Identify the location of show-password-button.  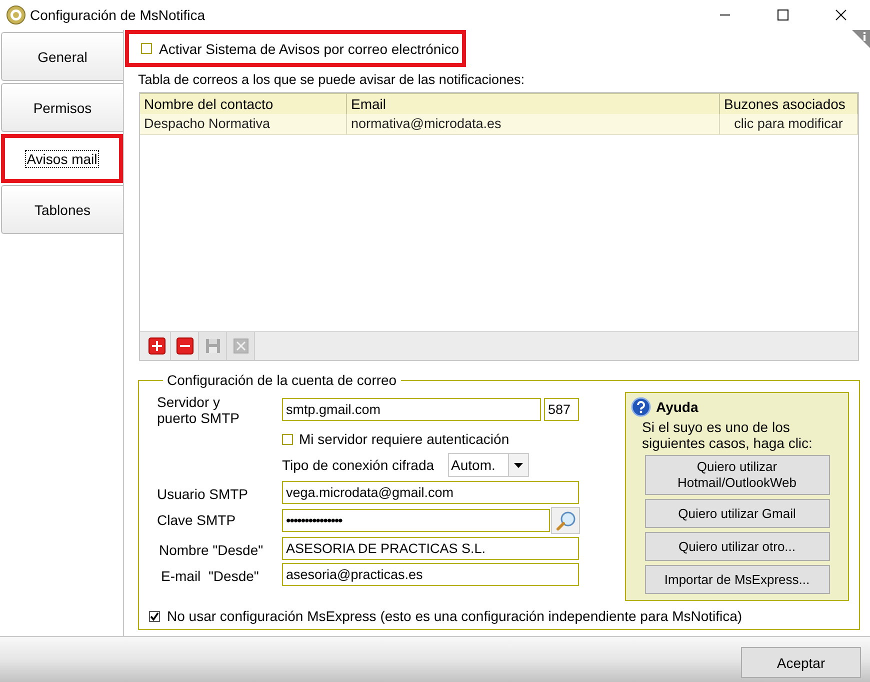
(565, 520).